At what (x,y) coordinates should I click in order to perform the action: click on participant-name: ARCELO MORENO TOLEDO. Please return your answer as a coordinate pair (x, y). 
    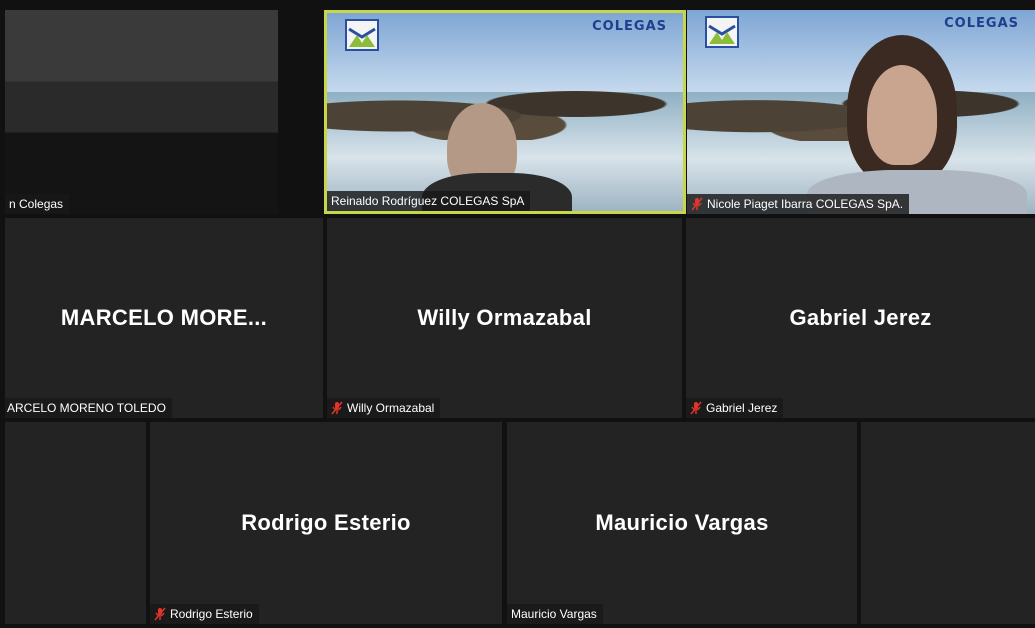
    Looking at the image, I should click on (86, 408).